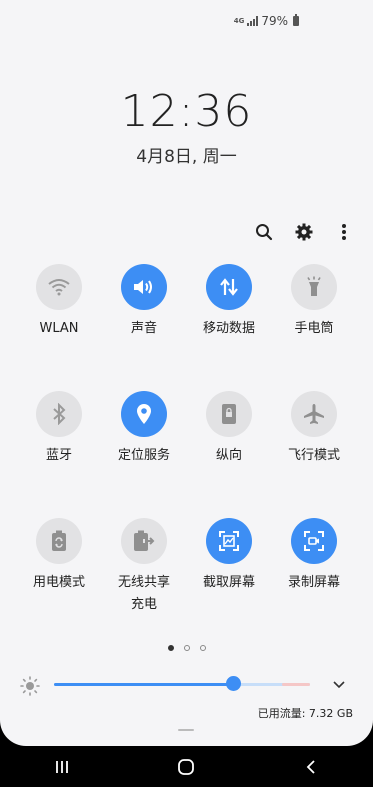 This screenshot has height=787, width=373. Describe the element at coordinates (186, 111) in the screenshot. I see `clock-time: 12:36` at that location.